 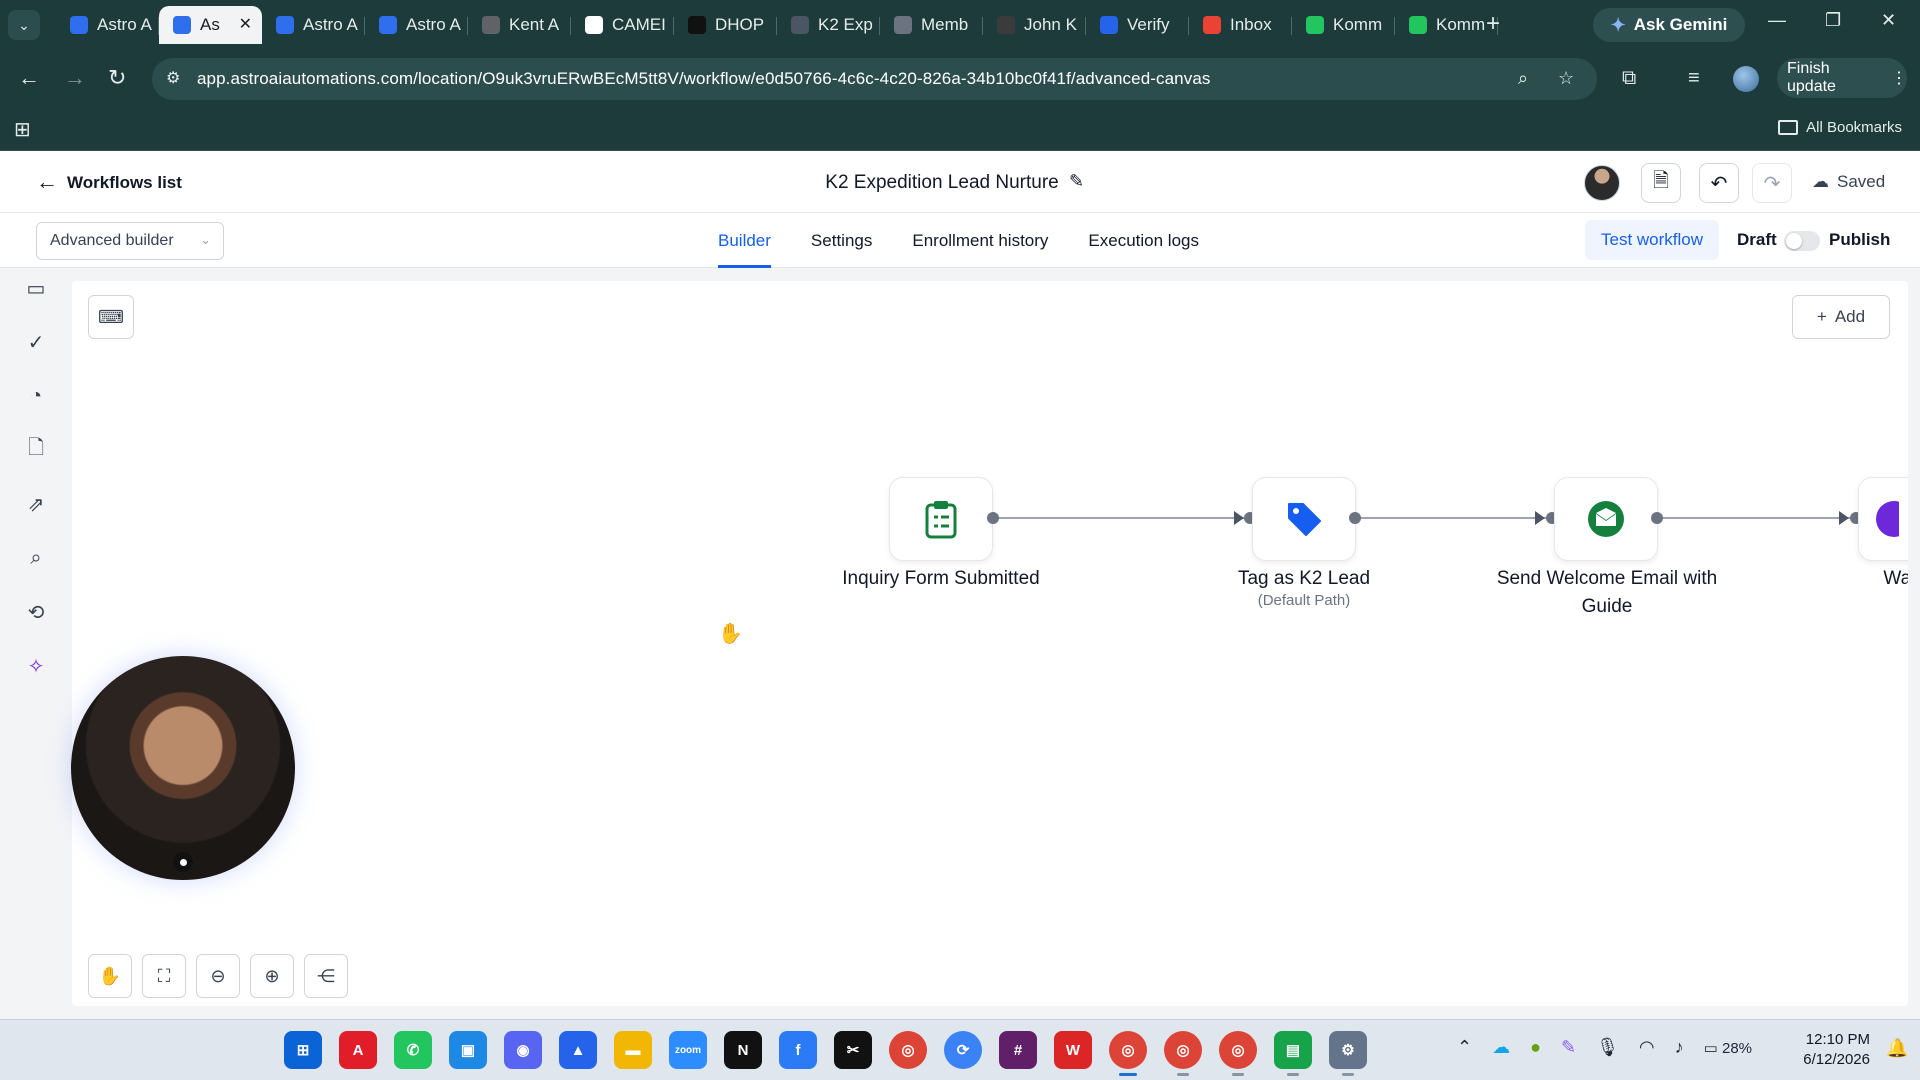 What do you see at coordinates (303, 1050) in the screenshot?
I see `windows-start-icon: ⊞` at bounding box center [303, 1050].